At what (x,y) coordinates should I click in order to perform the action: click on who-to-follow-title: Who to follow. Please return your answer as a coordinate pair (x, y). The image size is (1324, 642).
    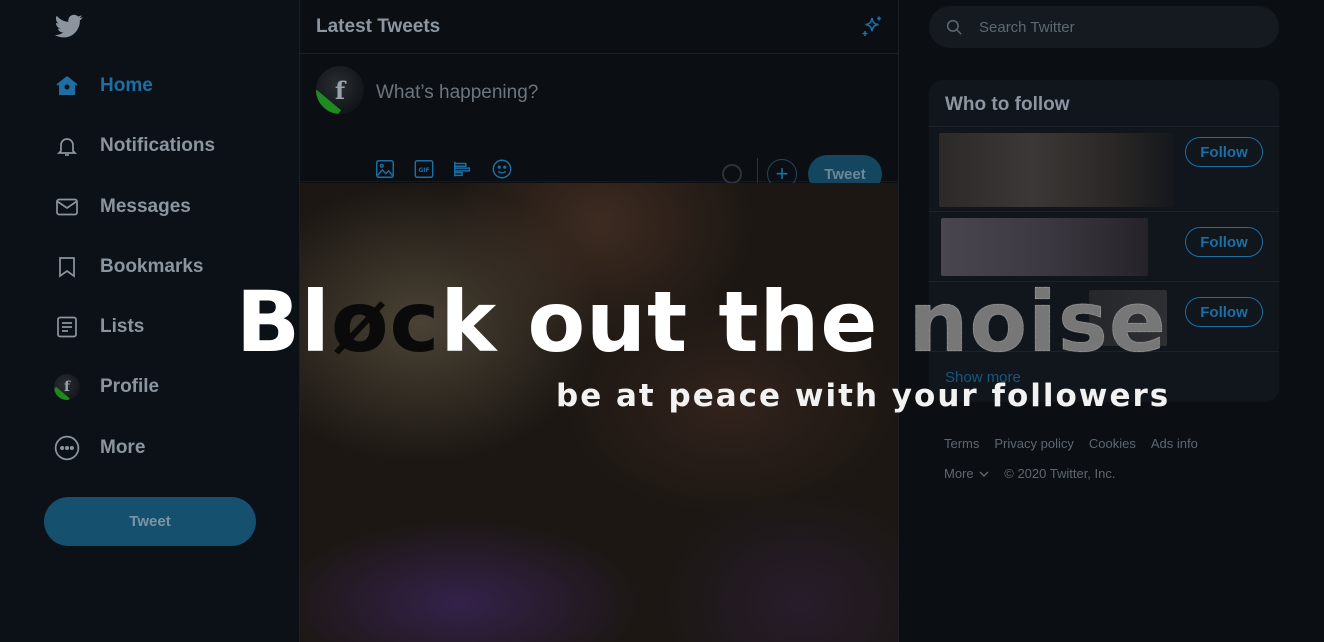
    Looking at the image, I should click on (1104, 103).